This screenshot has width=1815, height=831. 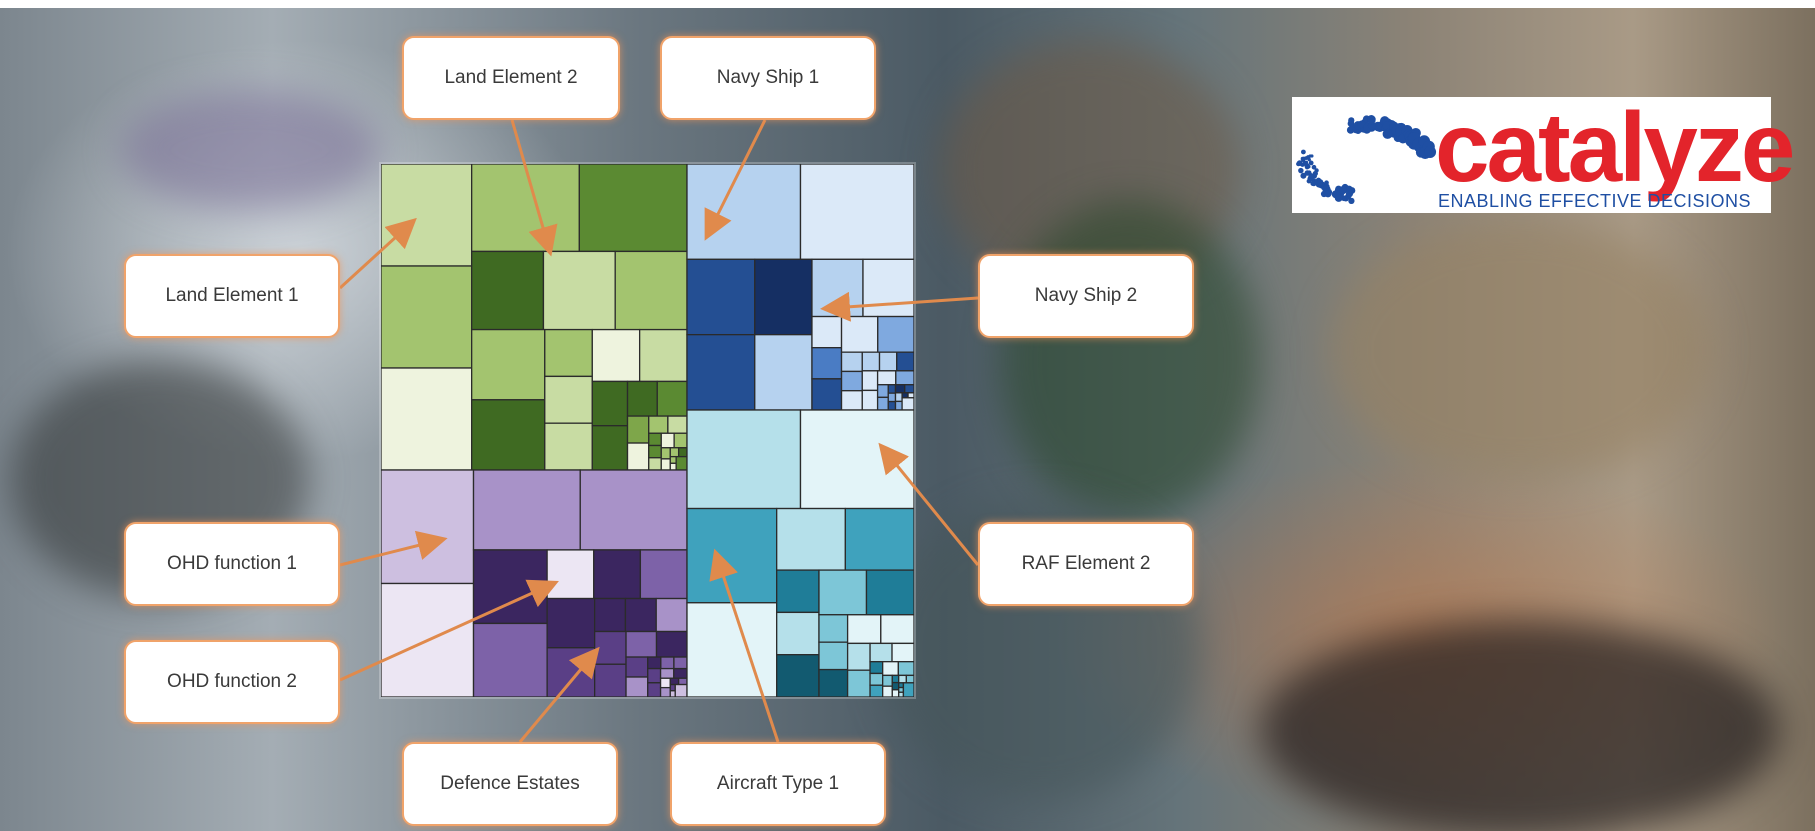 What do you see at coordinates (511, 78) in the screenshot?
I see `callout-land-element-2: Land Element 2` at bounding box center [511, 78].